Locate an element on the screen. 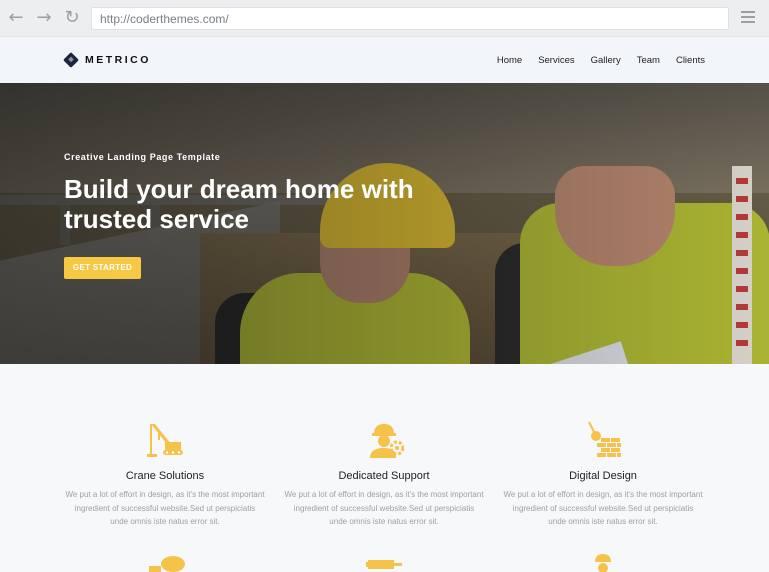 The width and height of the screenshot is (769, 572). nav-link-clients: Clients is located at coordinates (690, 60).